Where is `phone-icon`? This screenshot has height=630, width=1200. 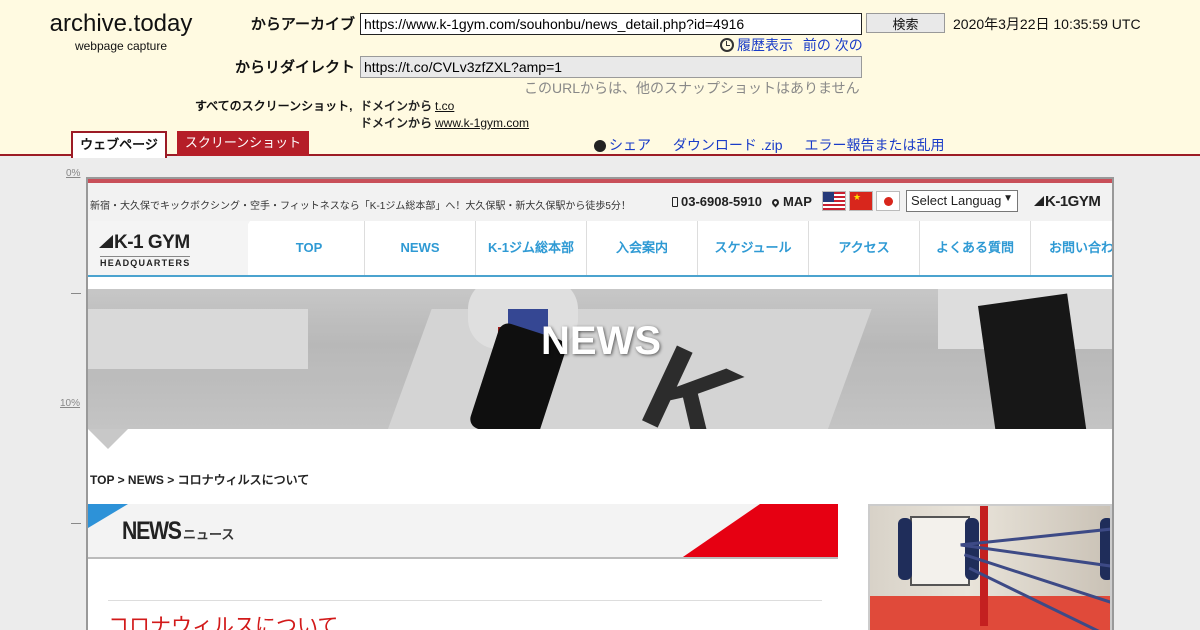 phone-icon is located at coordinates (675, 202).